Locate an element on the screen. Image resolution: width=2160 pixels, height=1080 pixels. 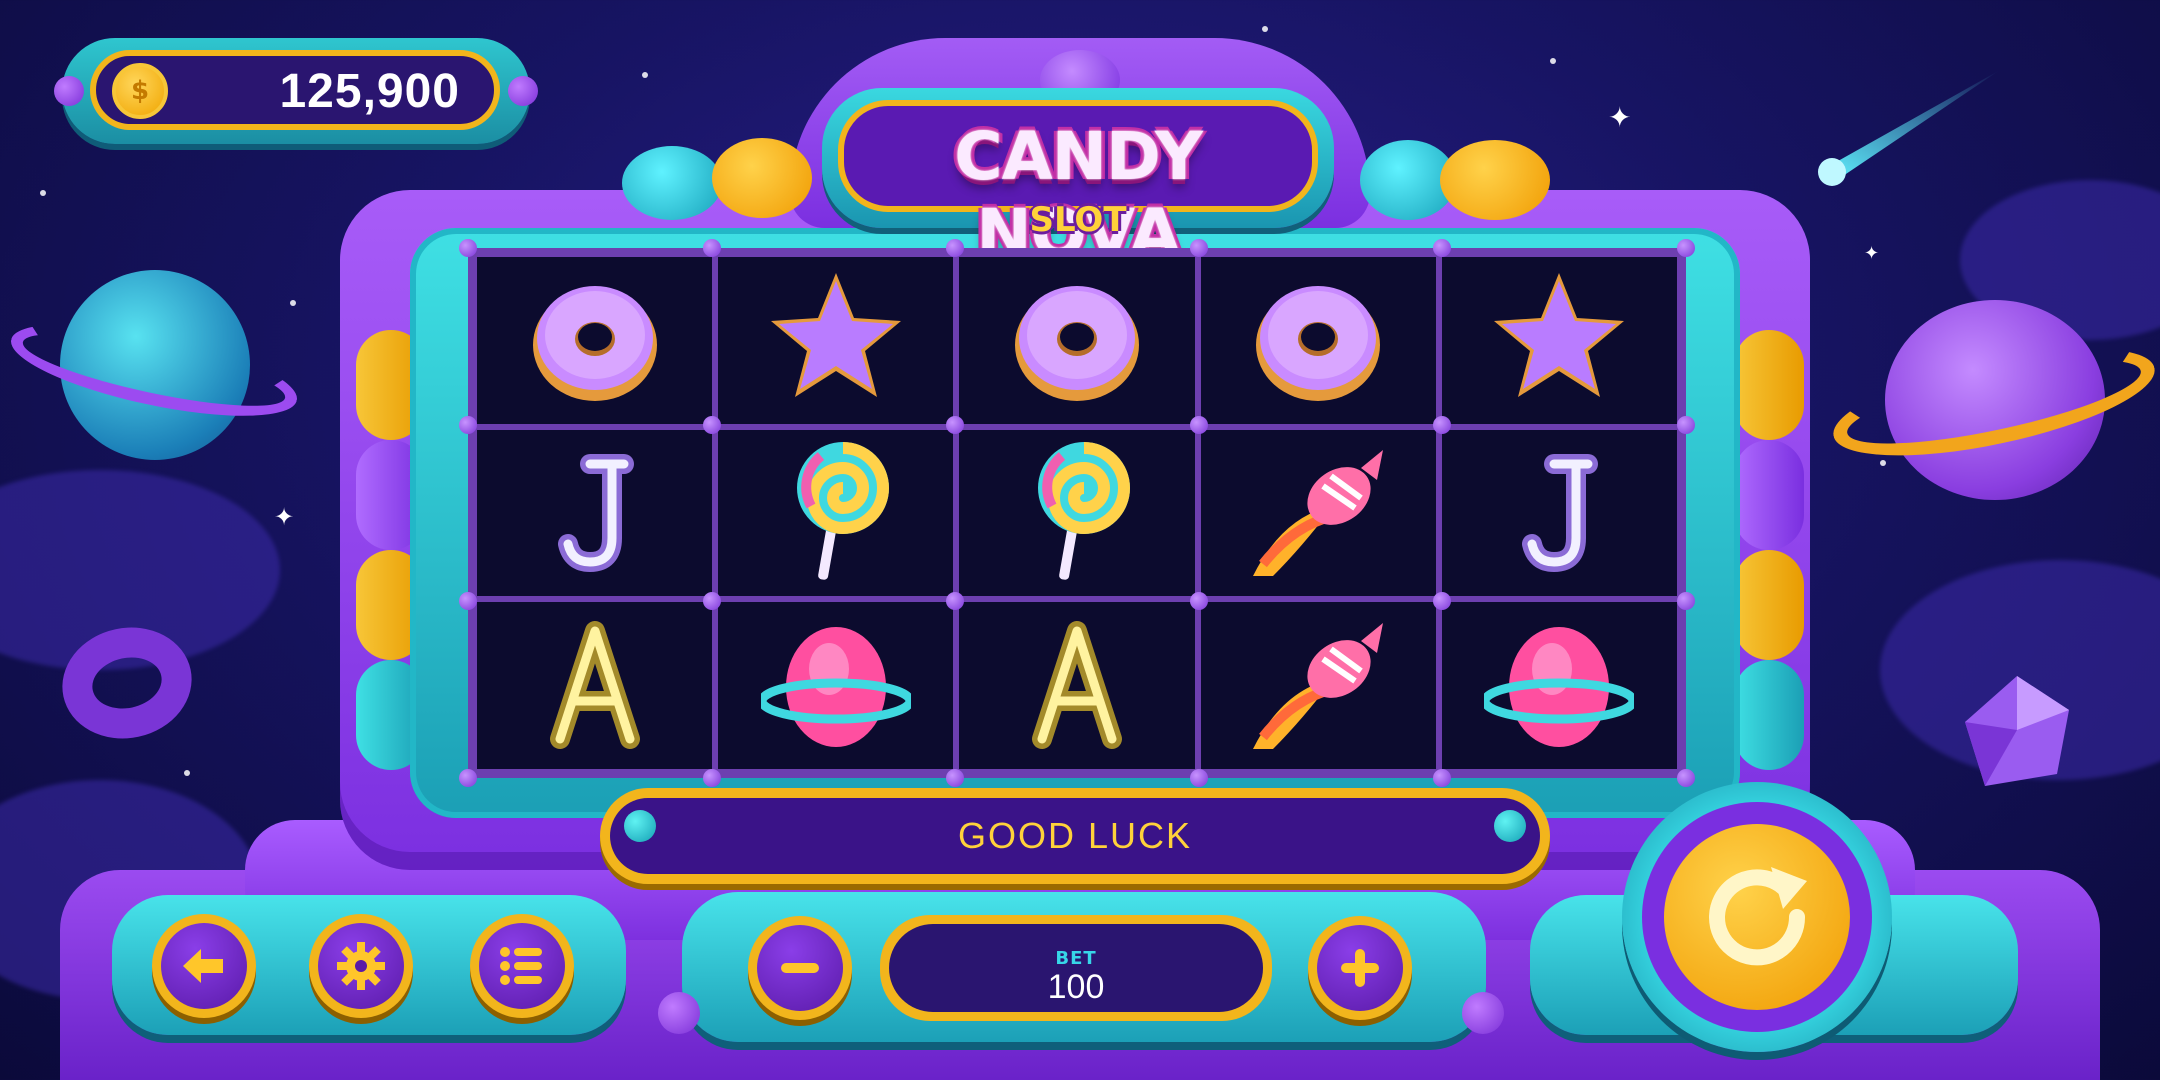
minus-icon is located at coordinates (800, 968).